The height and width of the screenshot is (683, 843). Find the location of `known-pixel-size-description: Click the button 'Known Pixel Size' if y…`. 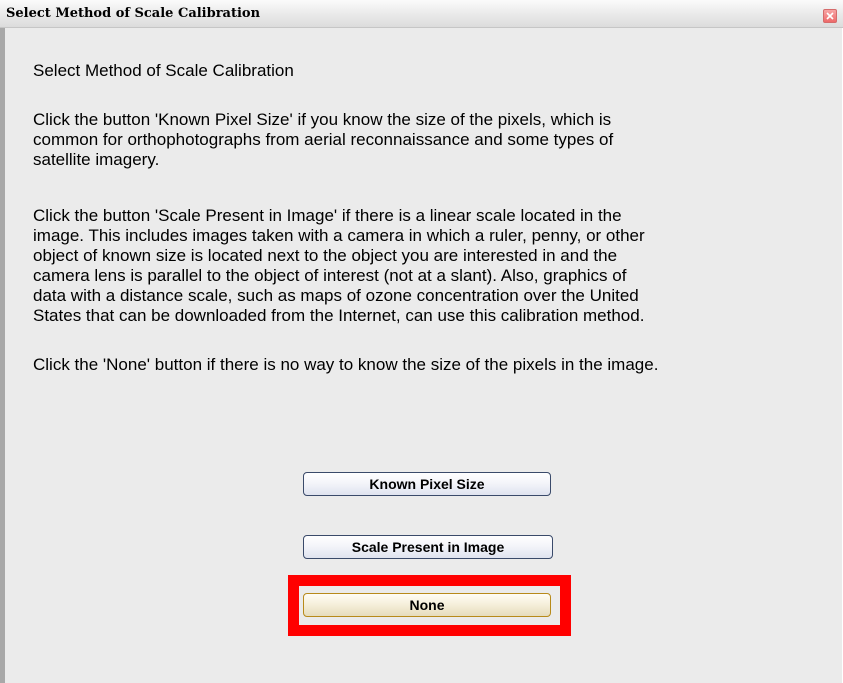

known-pixel-size-description: Click the button 'Known Pixel Size' if y… is located at coordinates (323, 139).